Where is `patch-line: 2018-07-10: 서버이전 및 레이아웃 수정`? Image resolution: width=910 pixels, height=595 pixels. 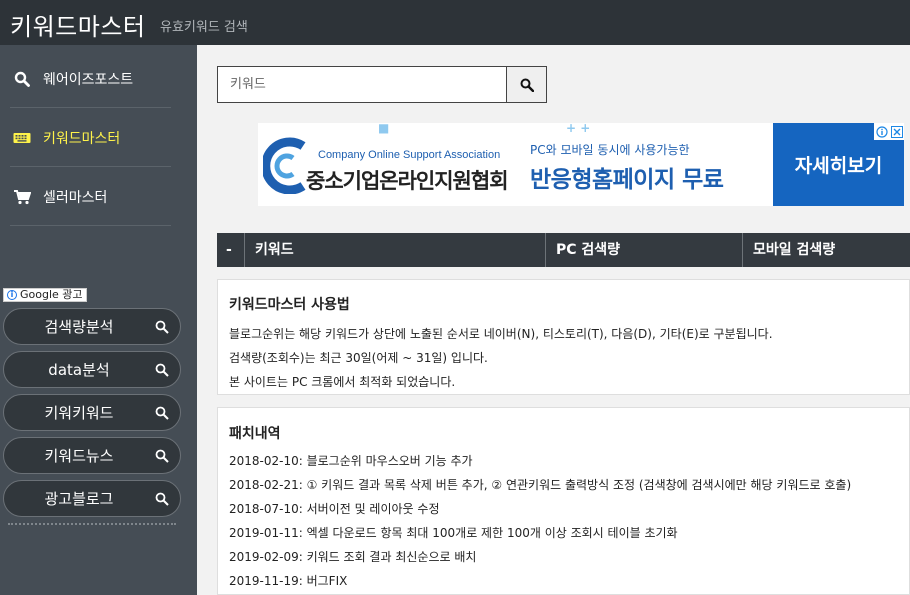 patch-line: 2018-07-10: 서버이전 및 레이아웃 수정 is located at coordinates (334, 509).